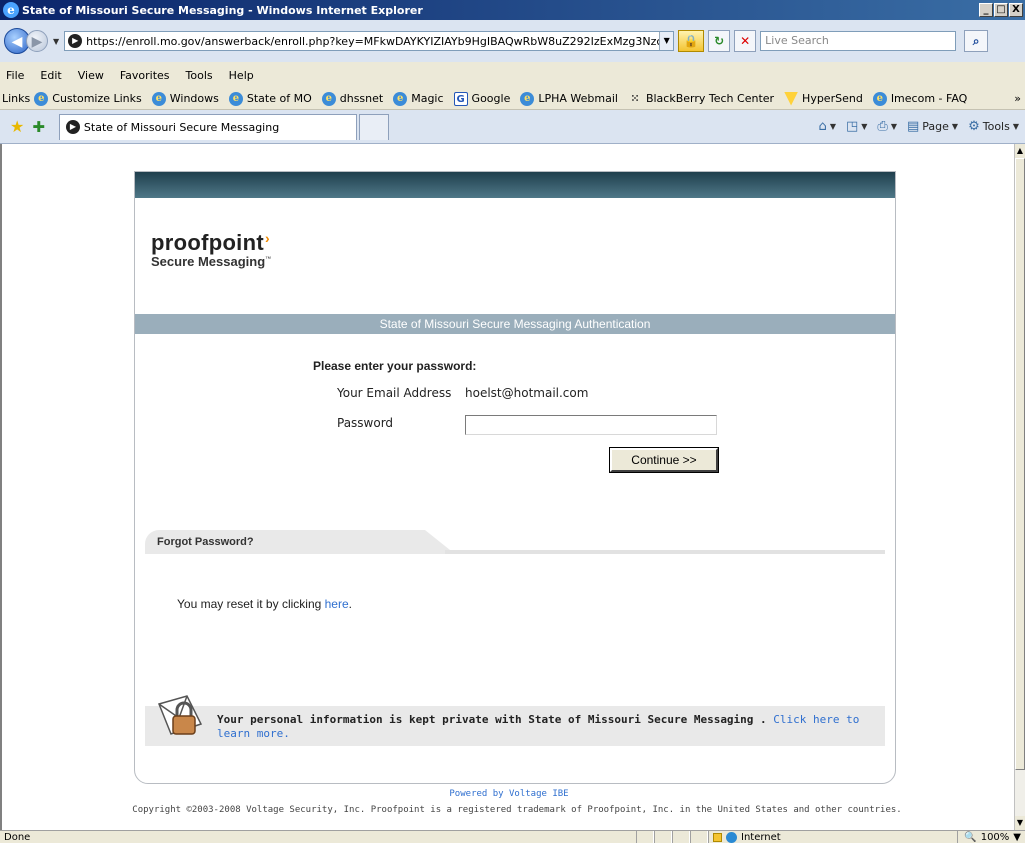  What do you see at coordinates (56, 41) in the screenshot?
I see `history-dropdown-icon: ▼` at bounding box center [56, 41].